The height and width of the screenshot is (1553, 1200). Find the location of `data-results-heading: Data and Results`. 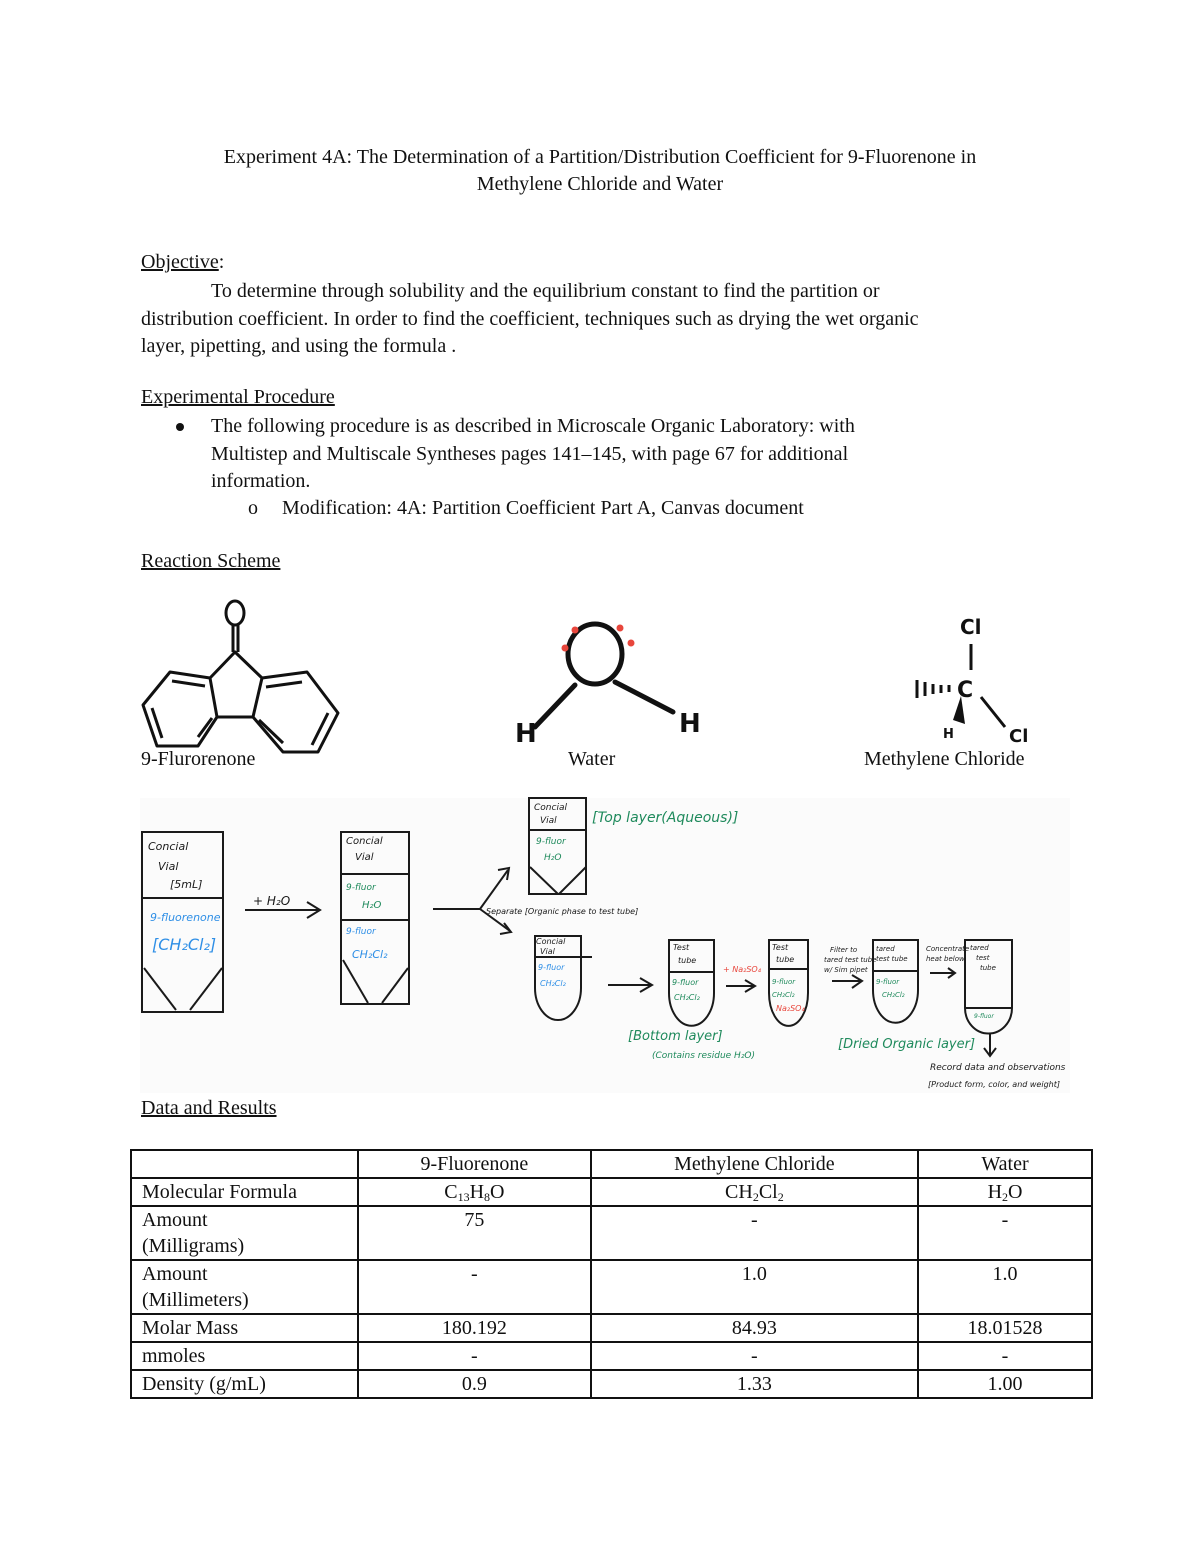

data-results-heading: Data and Results is located at coordinates (209, 1108).